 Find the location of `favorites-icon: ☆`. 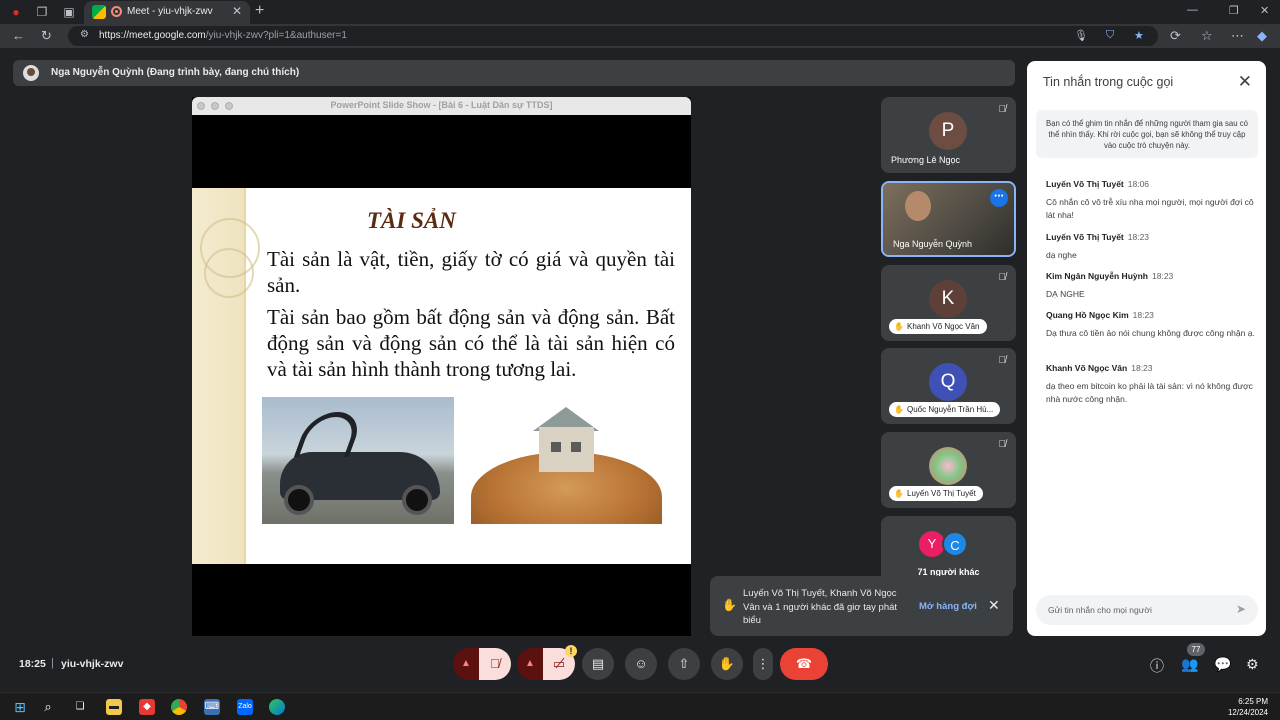

favorites-icon: ☆ is located at coordinates (1207, 36).